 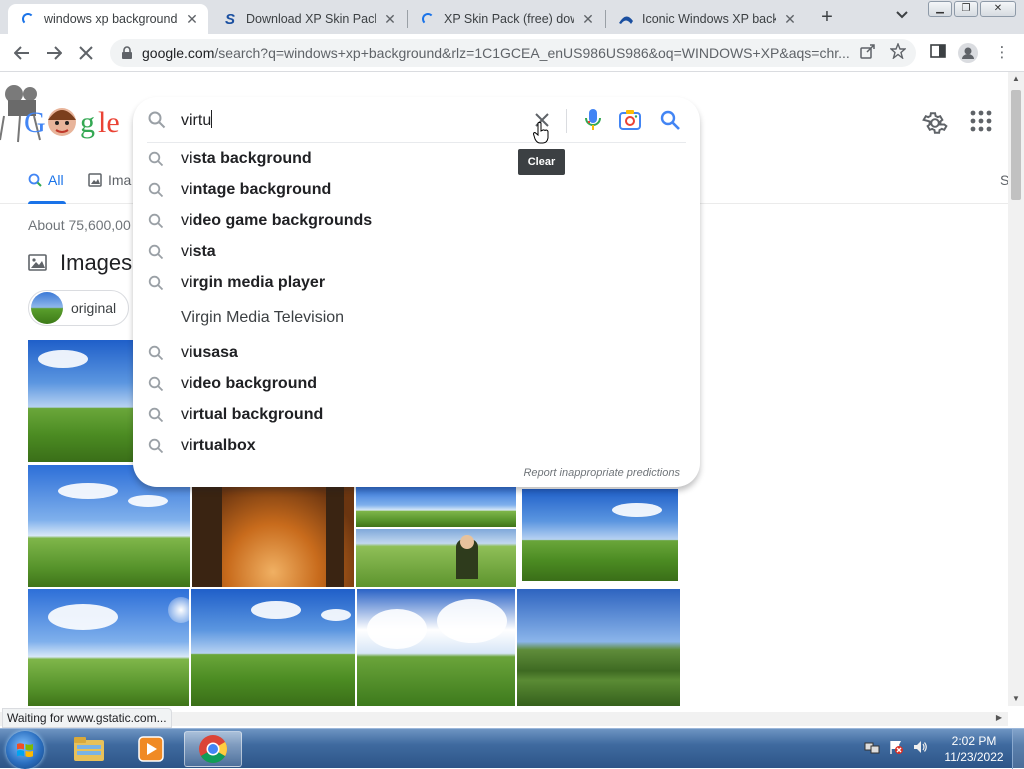 What do you see at coordinates (416, 189) in the screenshot?
I see `suggestion-item: vintage background` at bounding box center [416, 189].